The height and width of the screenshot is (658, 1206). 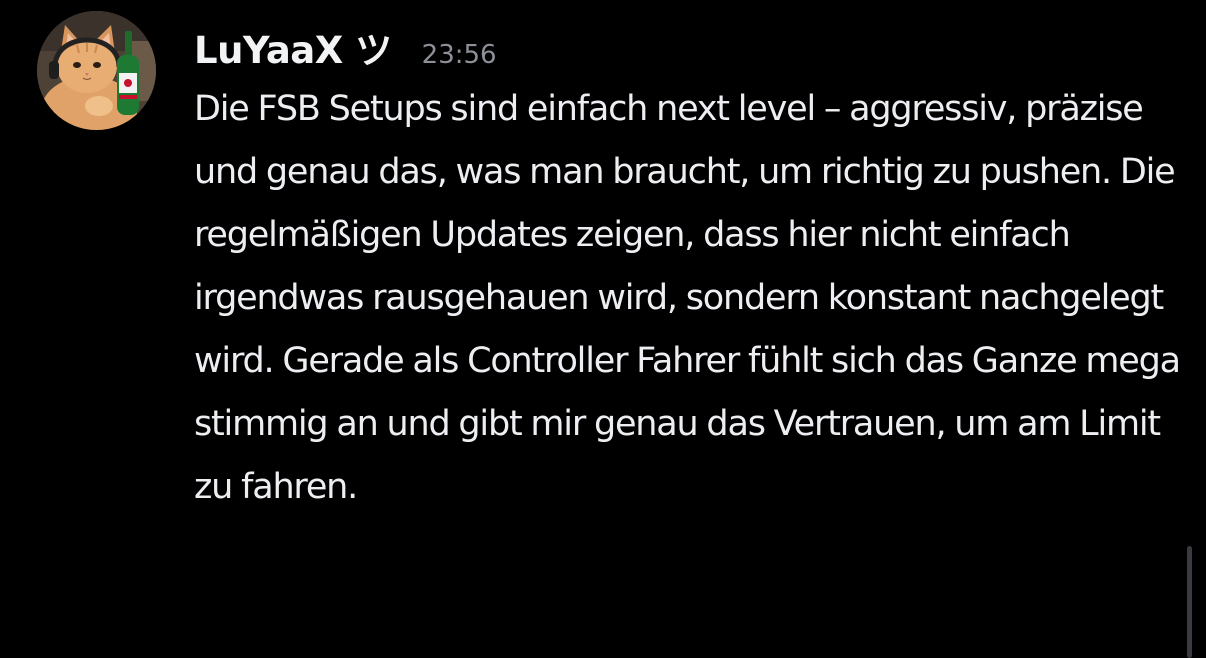 What do you see at coordinates (293, 47) in the screenshot?
I see `username: LuYaaX ツ` at bounding box center [293, 47].